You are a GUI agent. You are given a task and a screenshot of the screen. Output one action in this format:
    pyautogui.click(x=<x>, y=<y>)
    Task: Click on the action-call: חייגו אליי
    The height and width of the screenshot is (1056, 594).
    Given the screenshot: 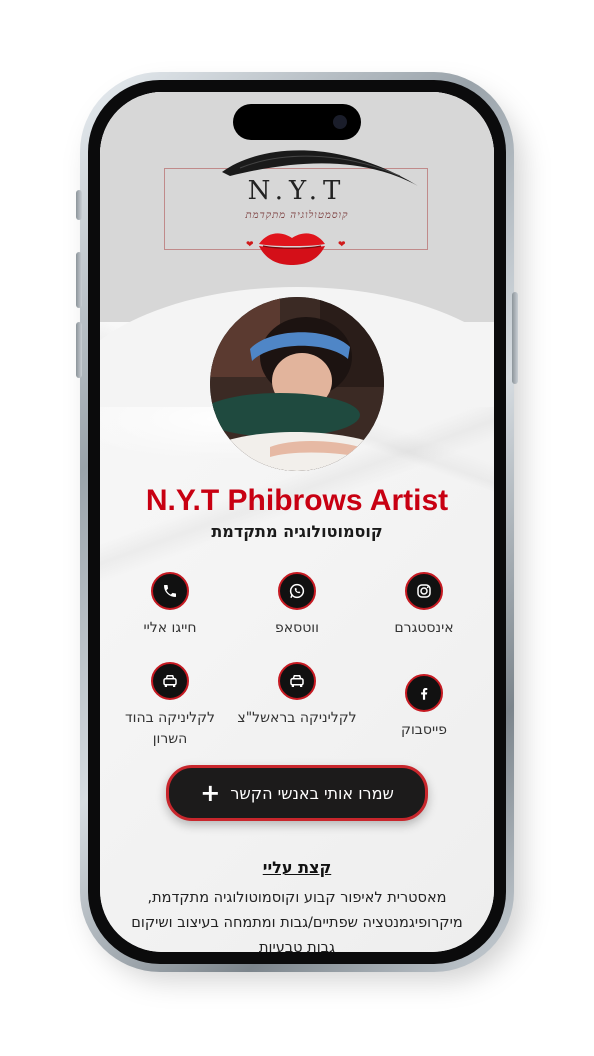 What is the action you would take?
    pyautogui.click(x=170, y=605)
    